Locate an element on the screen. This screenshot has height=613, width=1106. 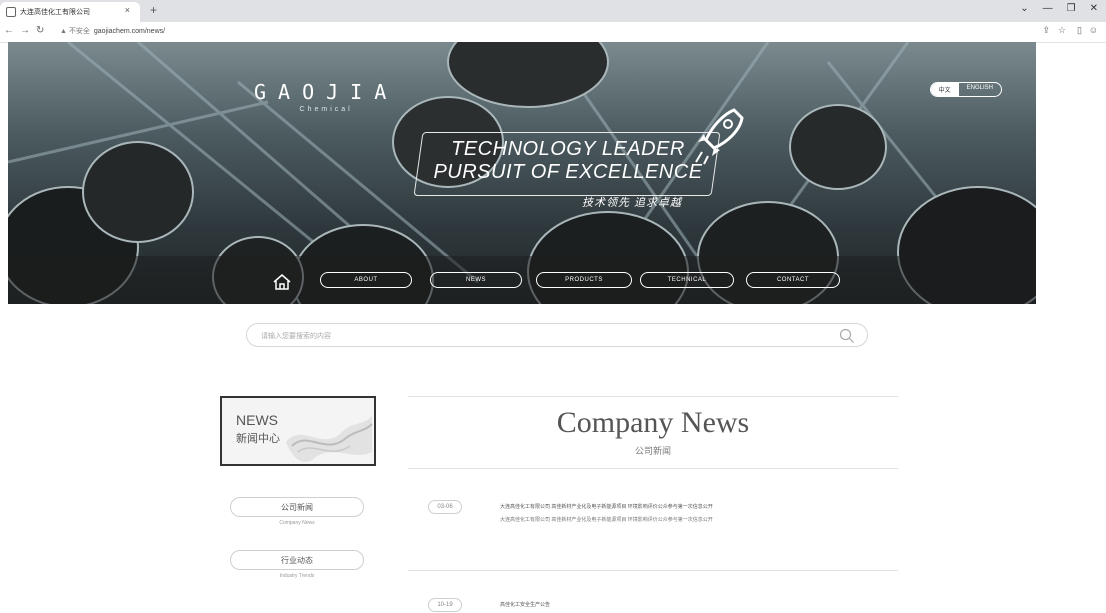
bookmark-star-icon: ☆ is located at coordinates (1062, 30).